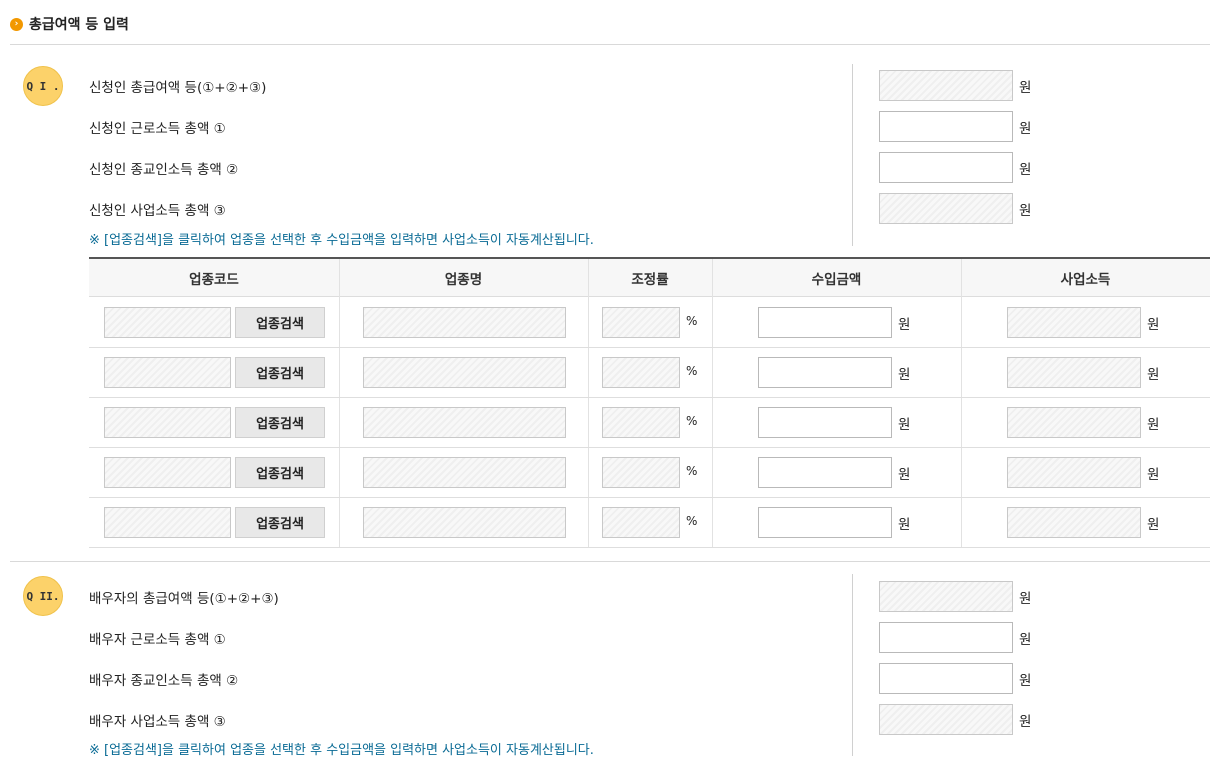 Image resolution: width=1218 pixels, height=763 pixels. What do you see at coordinates (178, 88) in the screenshot?
I see `q1-total-label: 신청인 총급여액 등(①+②+③)` at bounding box center [178, 88].